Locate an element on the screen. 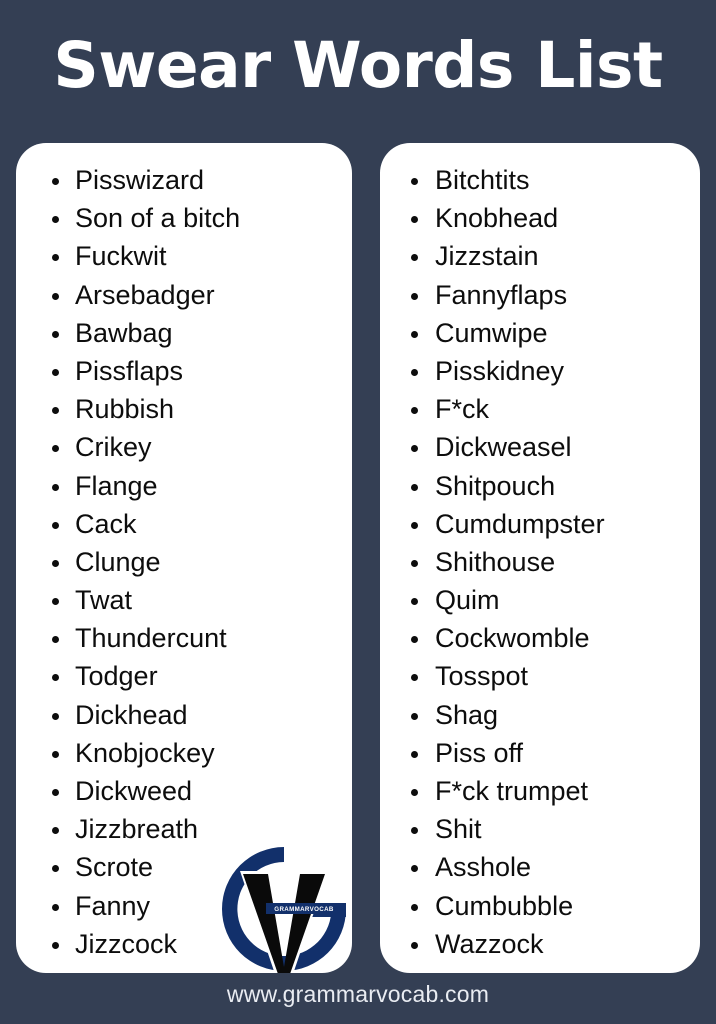  word-list-item: Pisswizard is located at coordinates (184, 180).